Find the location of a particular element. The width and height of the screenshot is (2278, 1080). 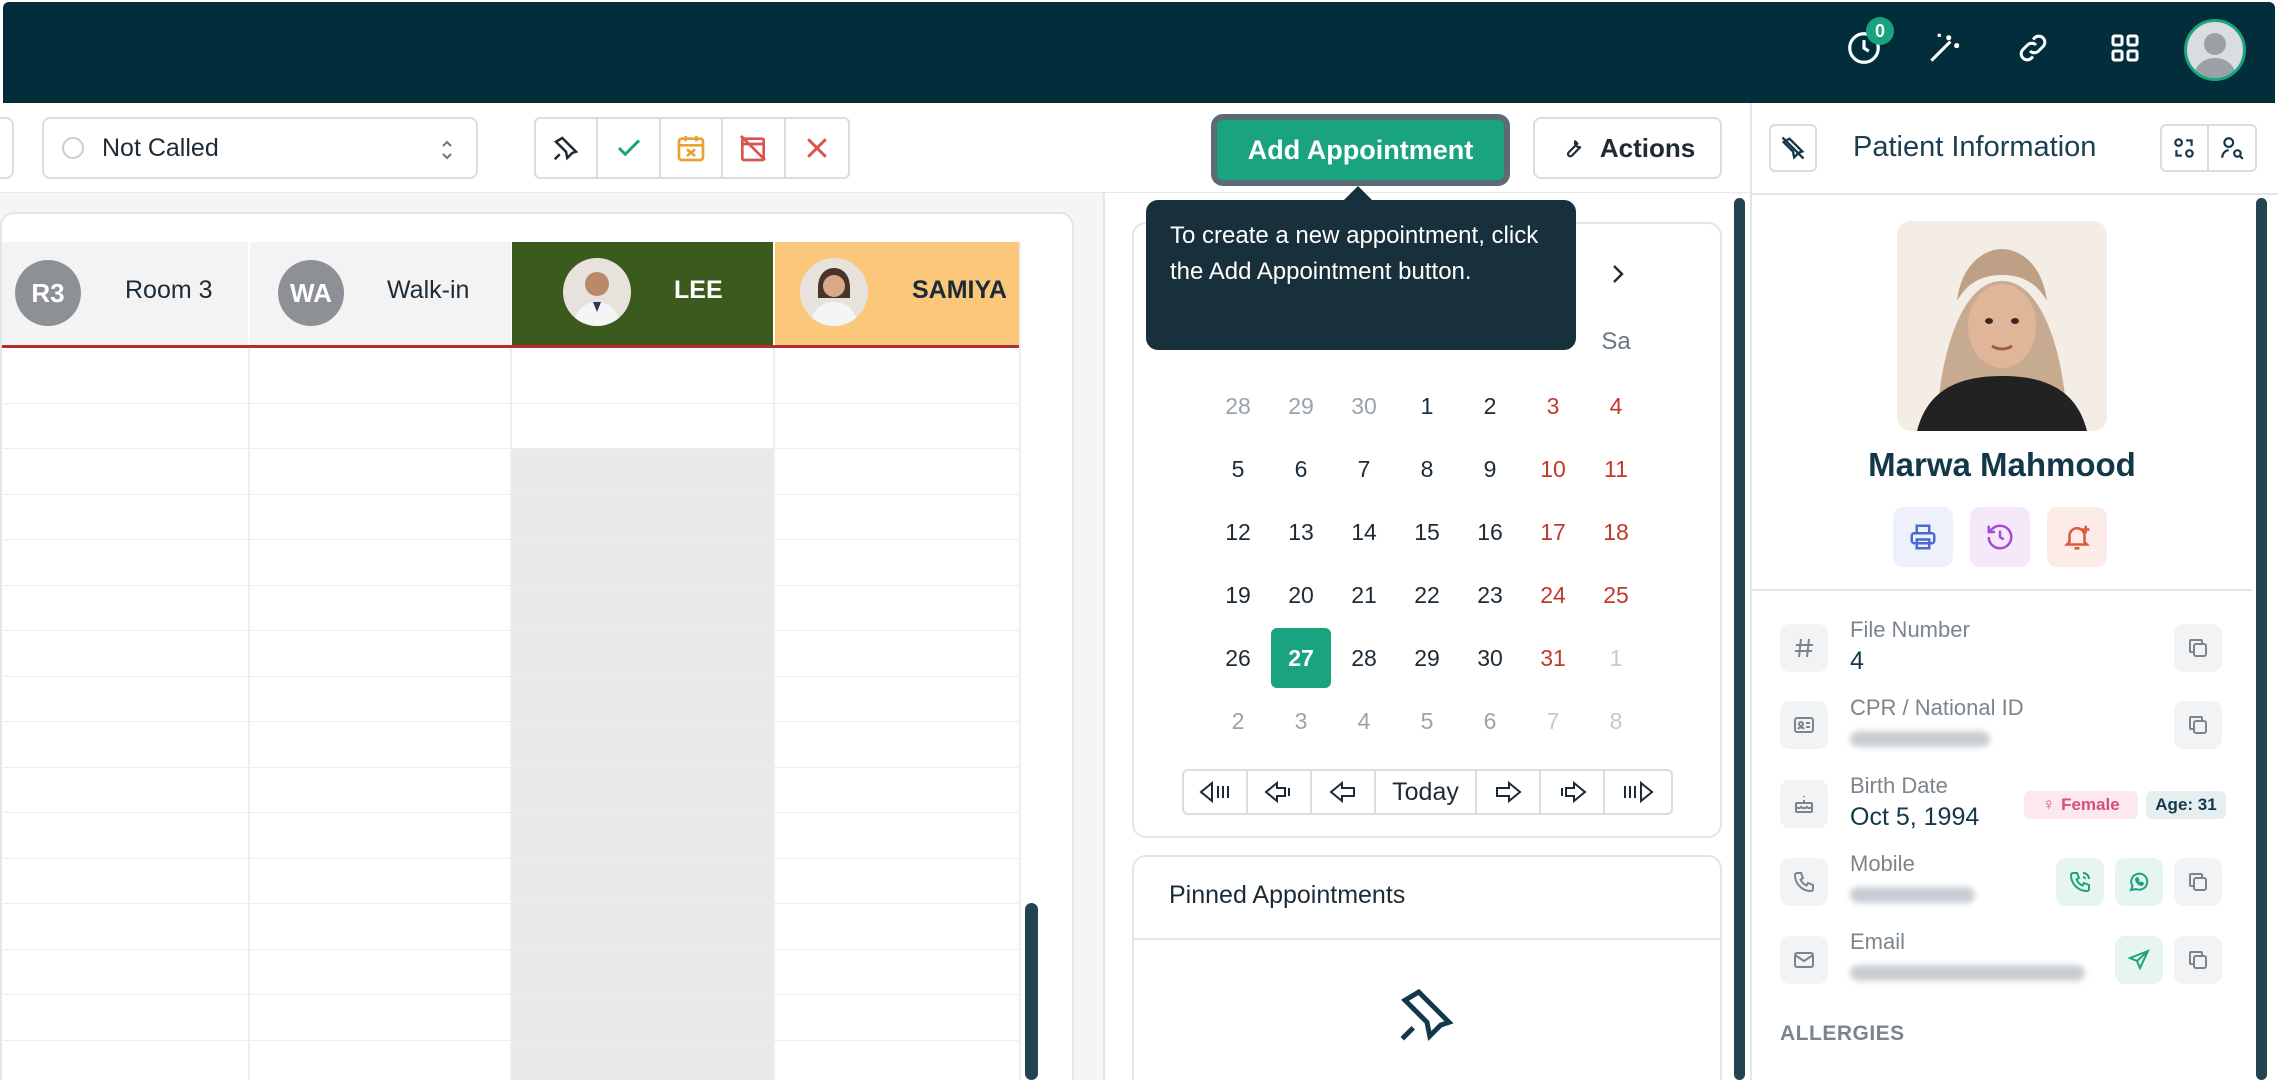

calendar-day: 16 is located at coordinates (1490, 532).